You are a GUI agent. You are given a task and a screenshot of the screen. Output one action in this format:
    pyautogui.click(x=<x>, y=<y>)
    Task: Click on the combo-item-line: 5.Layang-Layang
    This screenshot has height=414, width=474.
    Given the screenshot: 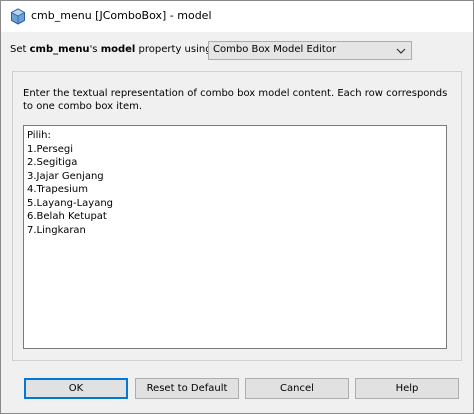 What is the action you would take?
    pyautogui.click(x=70, y=203)
    